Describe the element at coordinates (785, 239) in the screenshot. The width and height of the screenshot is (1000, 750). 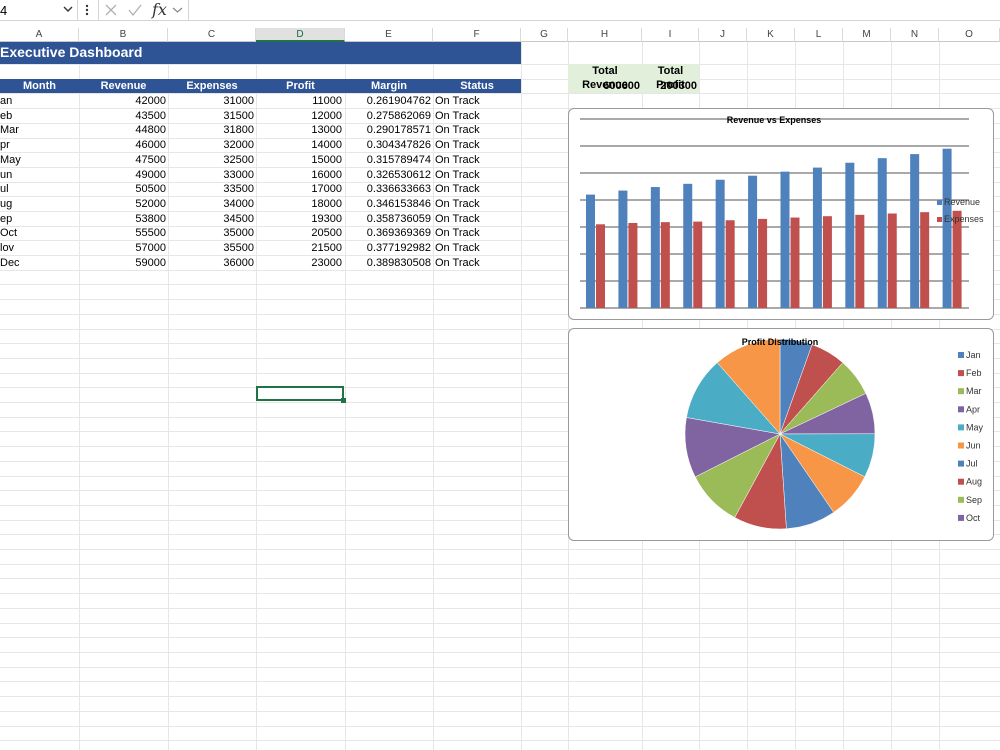
I see `bar-revenue-jul` at that location.